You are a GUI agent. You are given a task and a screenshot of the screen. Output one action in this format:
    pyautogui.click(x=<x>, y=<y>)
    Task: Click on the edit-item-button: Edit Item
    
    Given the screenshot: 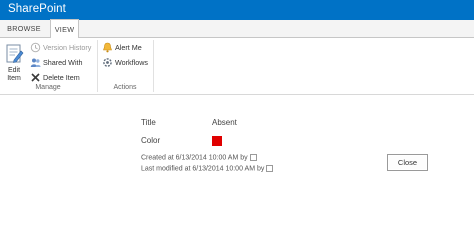 What is the action you would take?
    pyautogui.click(x=14, y=63)
    